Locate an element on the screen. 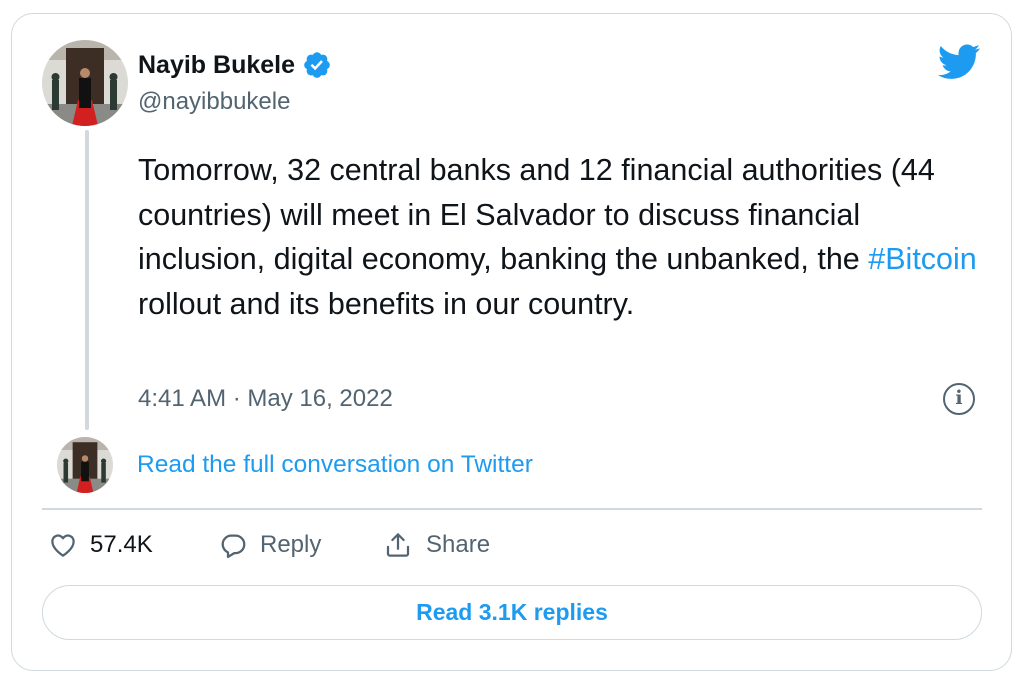  reply-label: Reply is located at coordinates (291, 544).